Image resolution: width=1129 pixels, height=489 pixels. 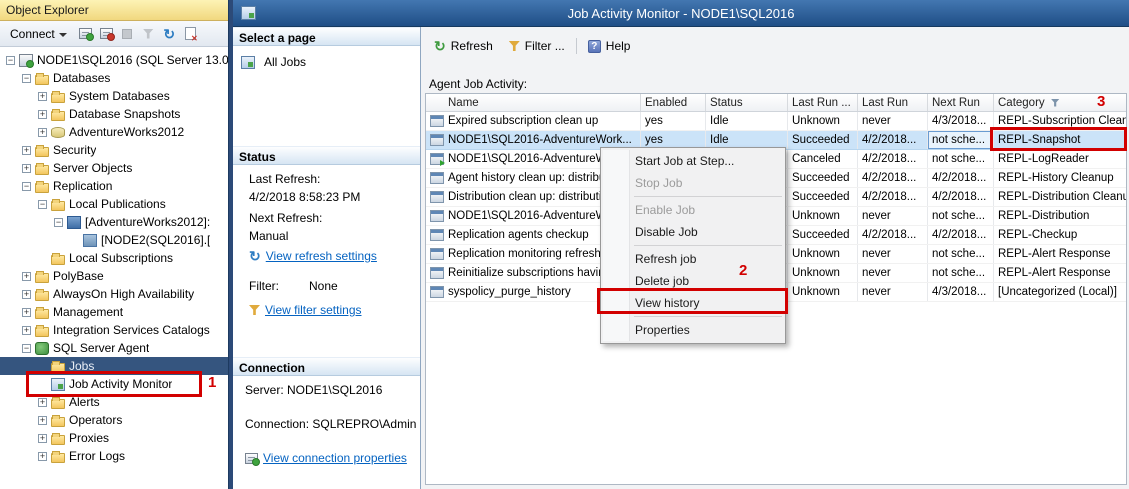 I want to click on disconnect-server-button, so click(x=106, y=33).